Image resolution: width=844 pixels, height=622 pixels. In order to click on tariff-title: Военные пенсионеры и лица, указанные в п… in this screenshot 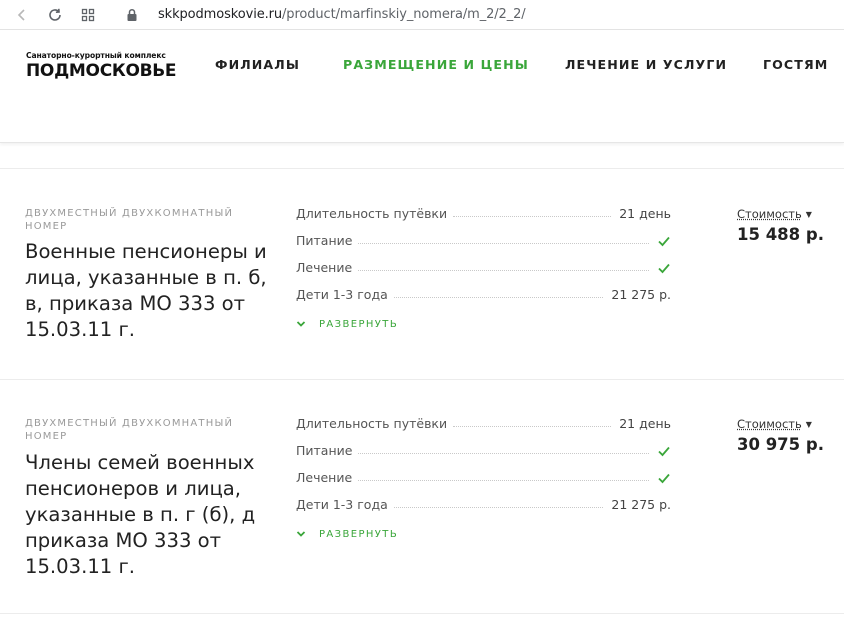, I will do `click(146, 290)`.